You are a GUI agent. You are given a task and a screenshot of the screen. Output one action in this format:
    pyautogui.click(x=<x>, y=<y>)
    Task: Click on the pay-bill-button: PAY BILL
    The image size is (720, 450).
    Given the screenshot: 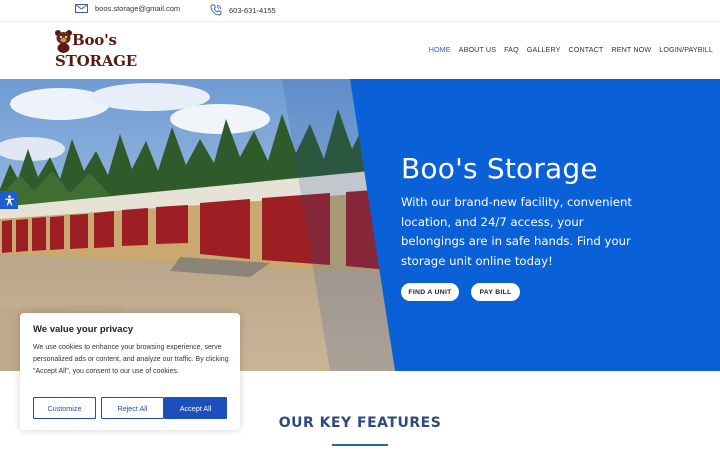 What is the action you would take?
    pyautogui.click(x=495, y=292)
    